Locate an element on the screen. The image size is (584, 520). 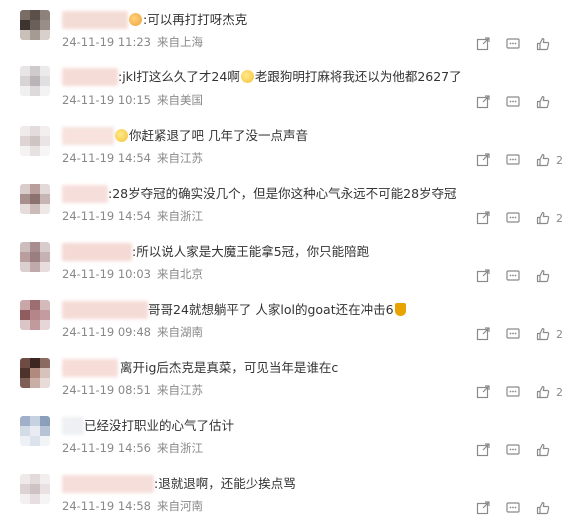
comment-location: 来自美国 is located at coordinates (180, 100).